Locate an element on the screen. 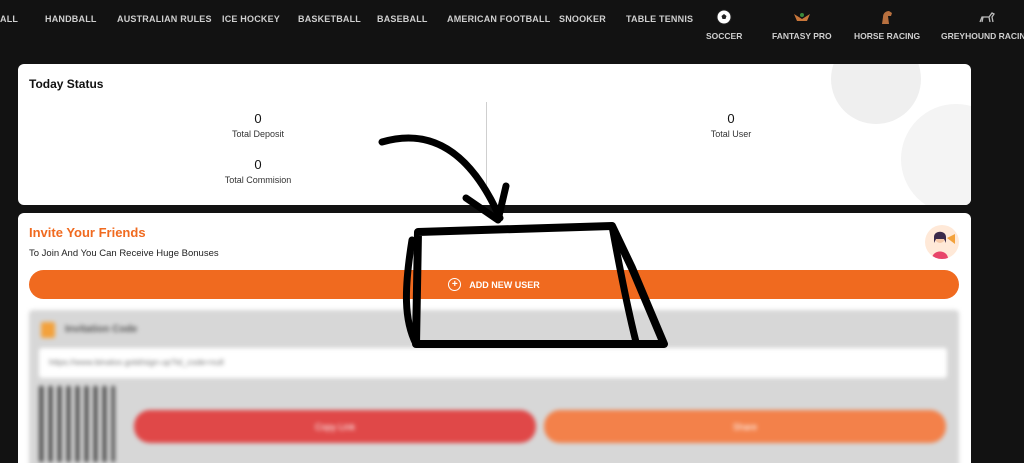 The height and width of the screenshot is (463, 1024). nav-item-all: ALL is located at coordinates (9, 19).